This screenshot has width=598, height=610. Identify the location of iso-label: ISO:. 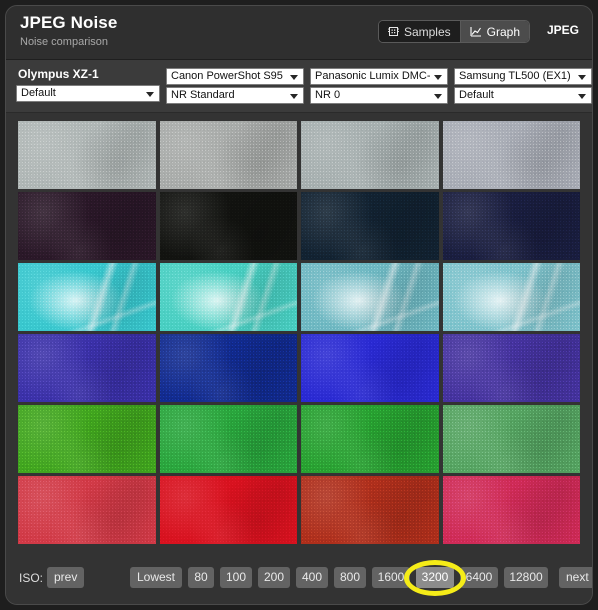
(31, 578).